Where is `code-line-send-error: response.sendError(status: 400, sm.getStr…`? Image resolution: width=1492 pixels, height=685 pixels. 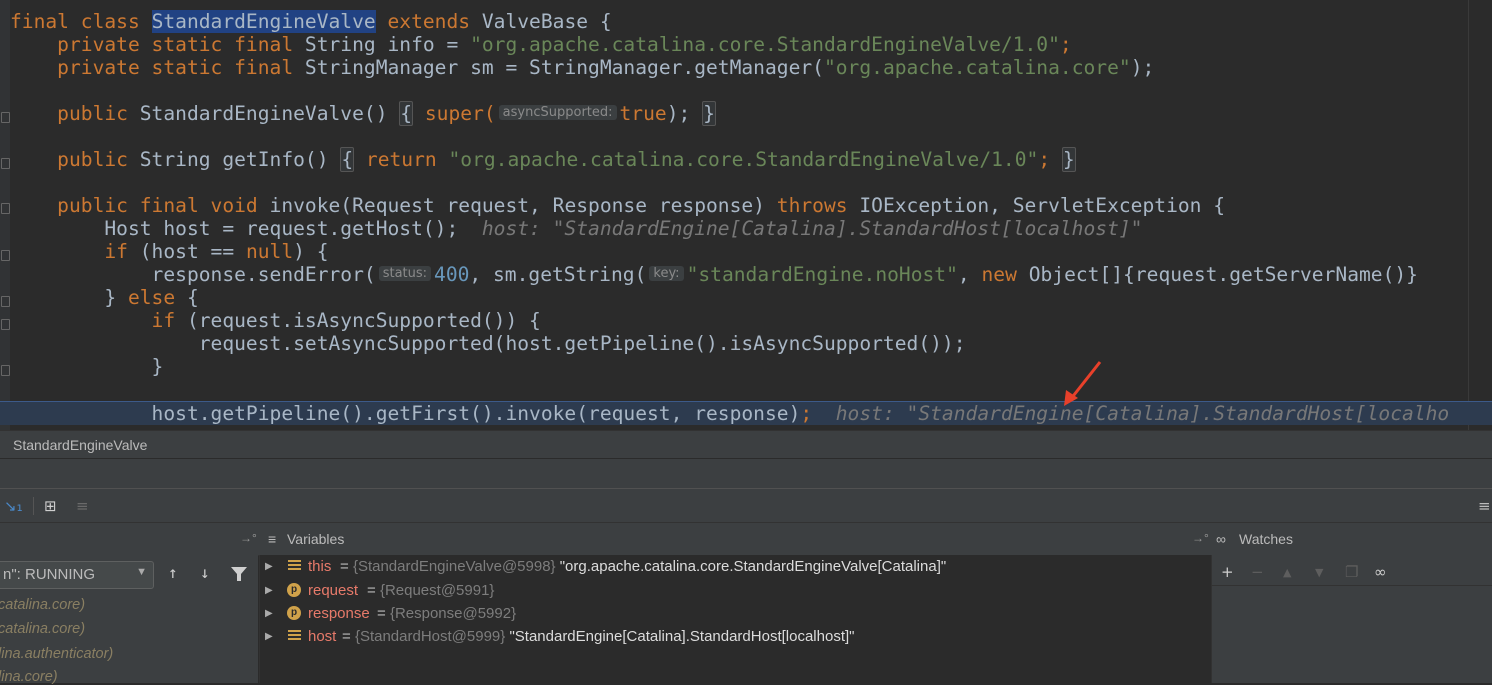
code-line-send-error: response.sendError(status: 400, sm.getStr… is located at coordinates (714, 274).